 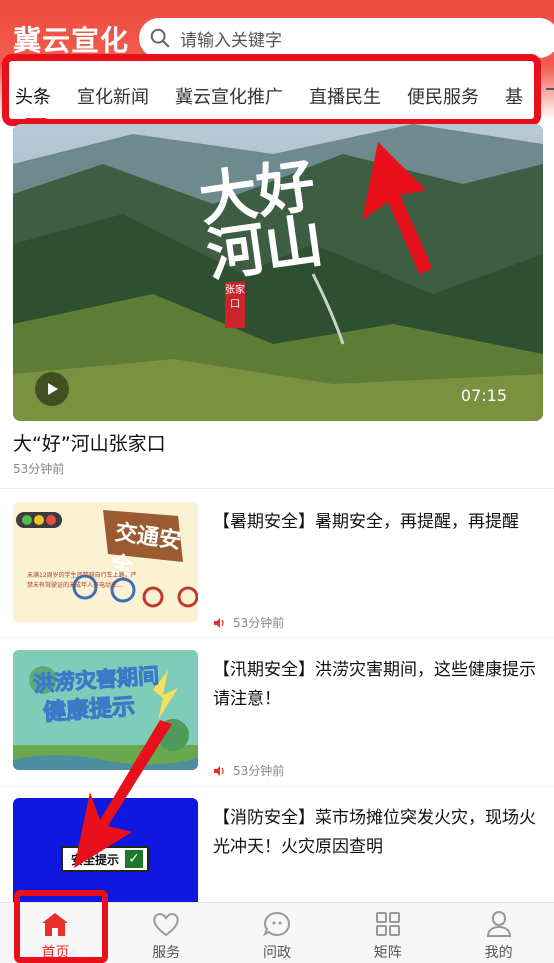 What do you see at coordinates (95, 859) in the screenshot?
I see `thumb-badge-text: 安全提示` at bounding box center [95, 859].